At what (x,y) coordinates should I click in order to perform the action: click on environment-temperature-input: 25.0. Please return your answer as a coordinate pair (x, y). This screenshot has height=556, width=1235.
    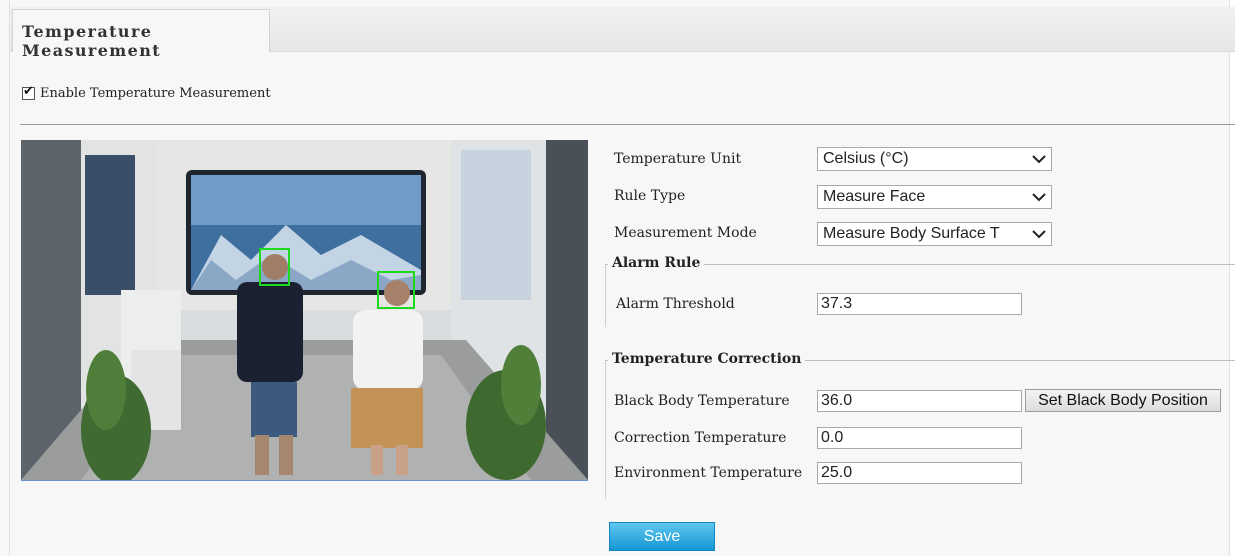
    Looking at the image, I should click on (919, 473).